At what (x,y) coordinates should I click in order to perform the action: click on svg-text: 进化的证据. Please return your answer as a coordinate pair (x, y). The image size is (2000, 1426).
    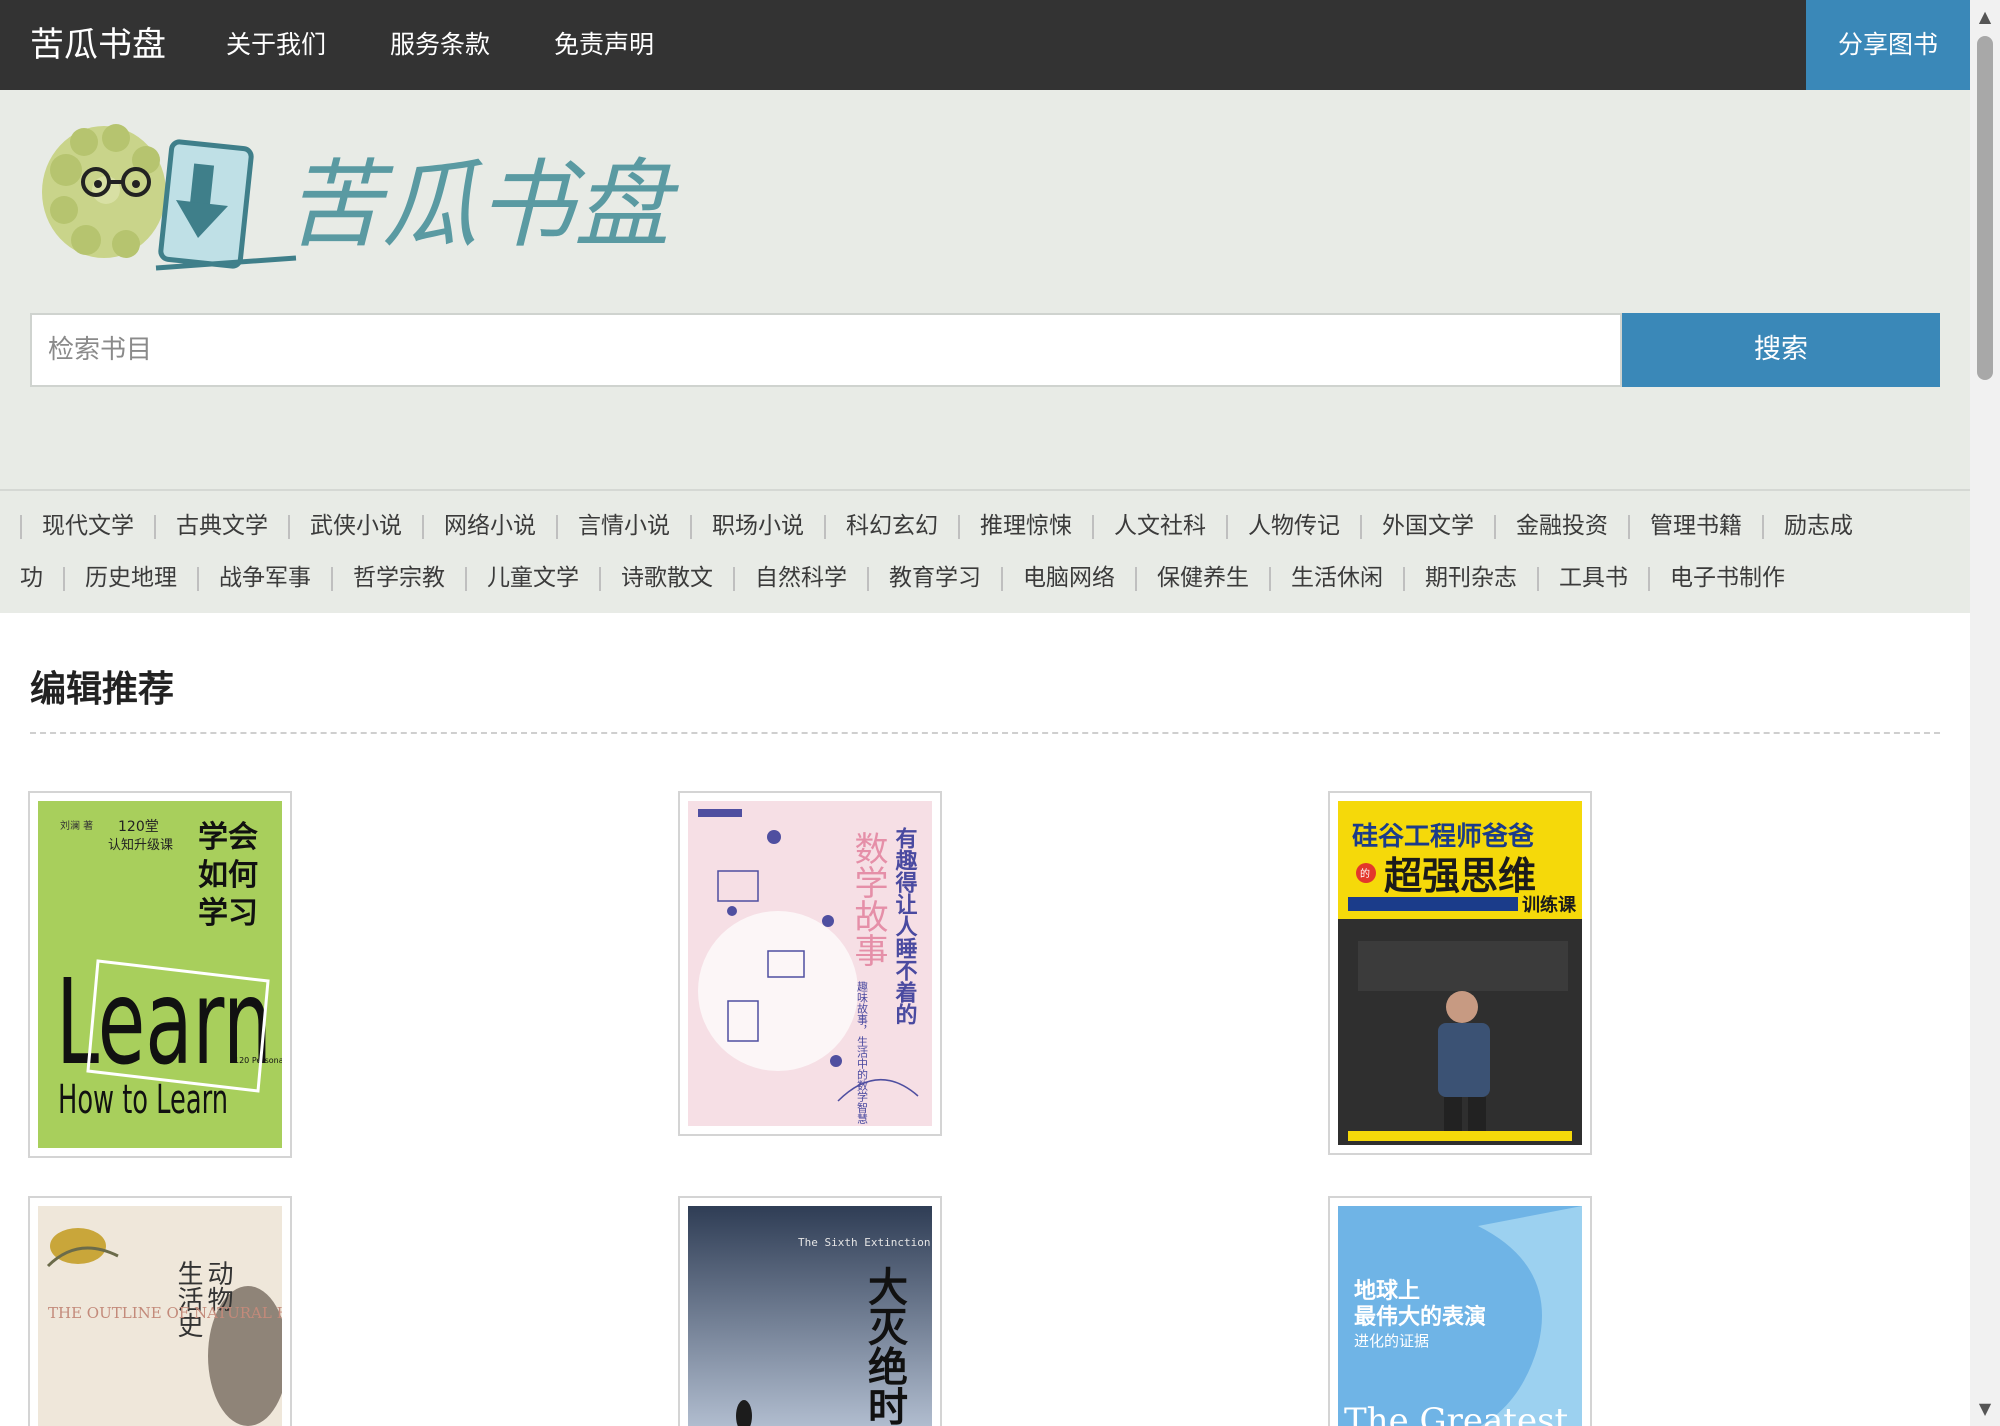
    Looking at the image, I should click on (1391, 1341).